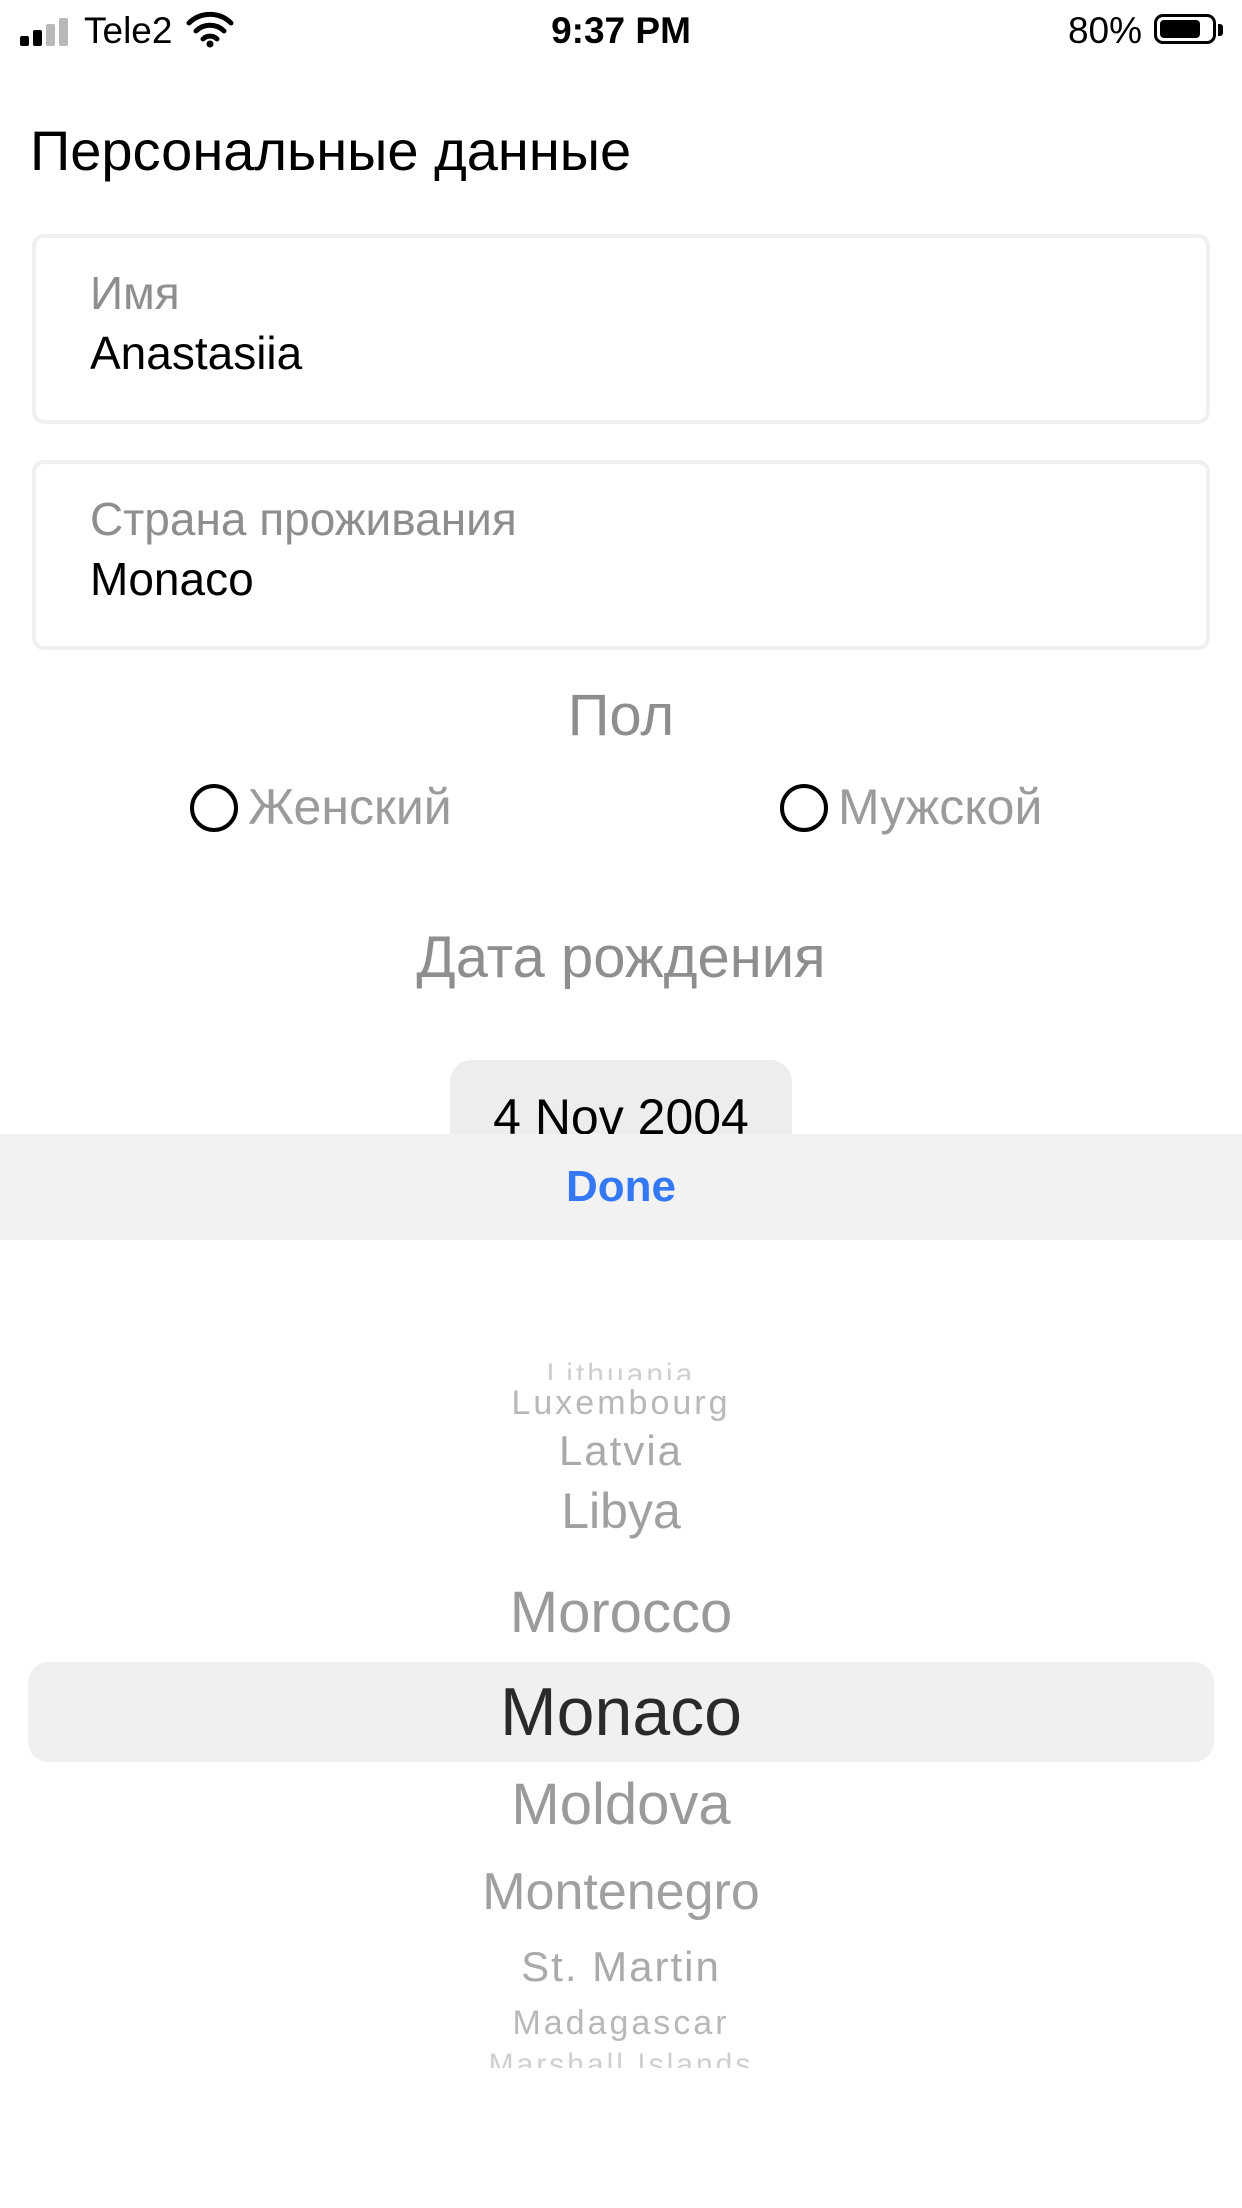  I want to click on birth-date-button: 4 Nov 2004, so click(621, 1097).